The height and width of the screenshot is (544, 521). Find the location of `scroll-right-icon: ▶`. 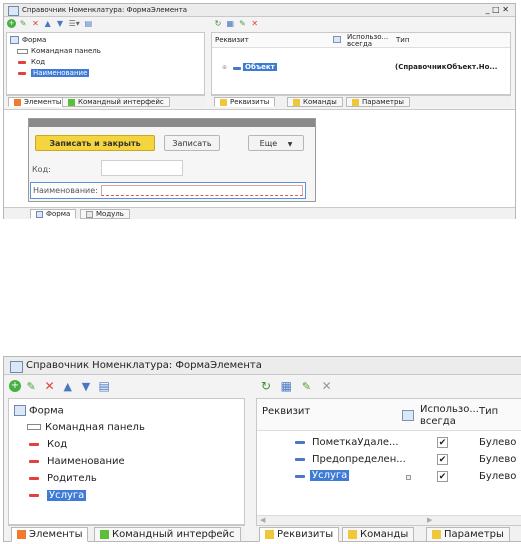

scroll-right-icon: ▶ is located at coordinates (429, 520).